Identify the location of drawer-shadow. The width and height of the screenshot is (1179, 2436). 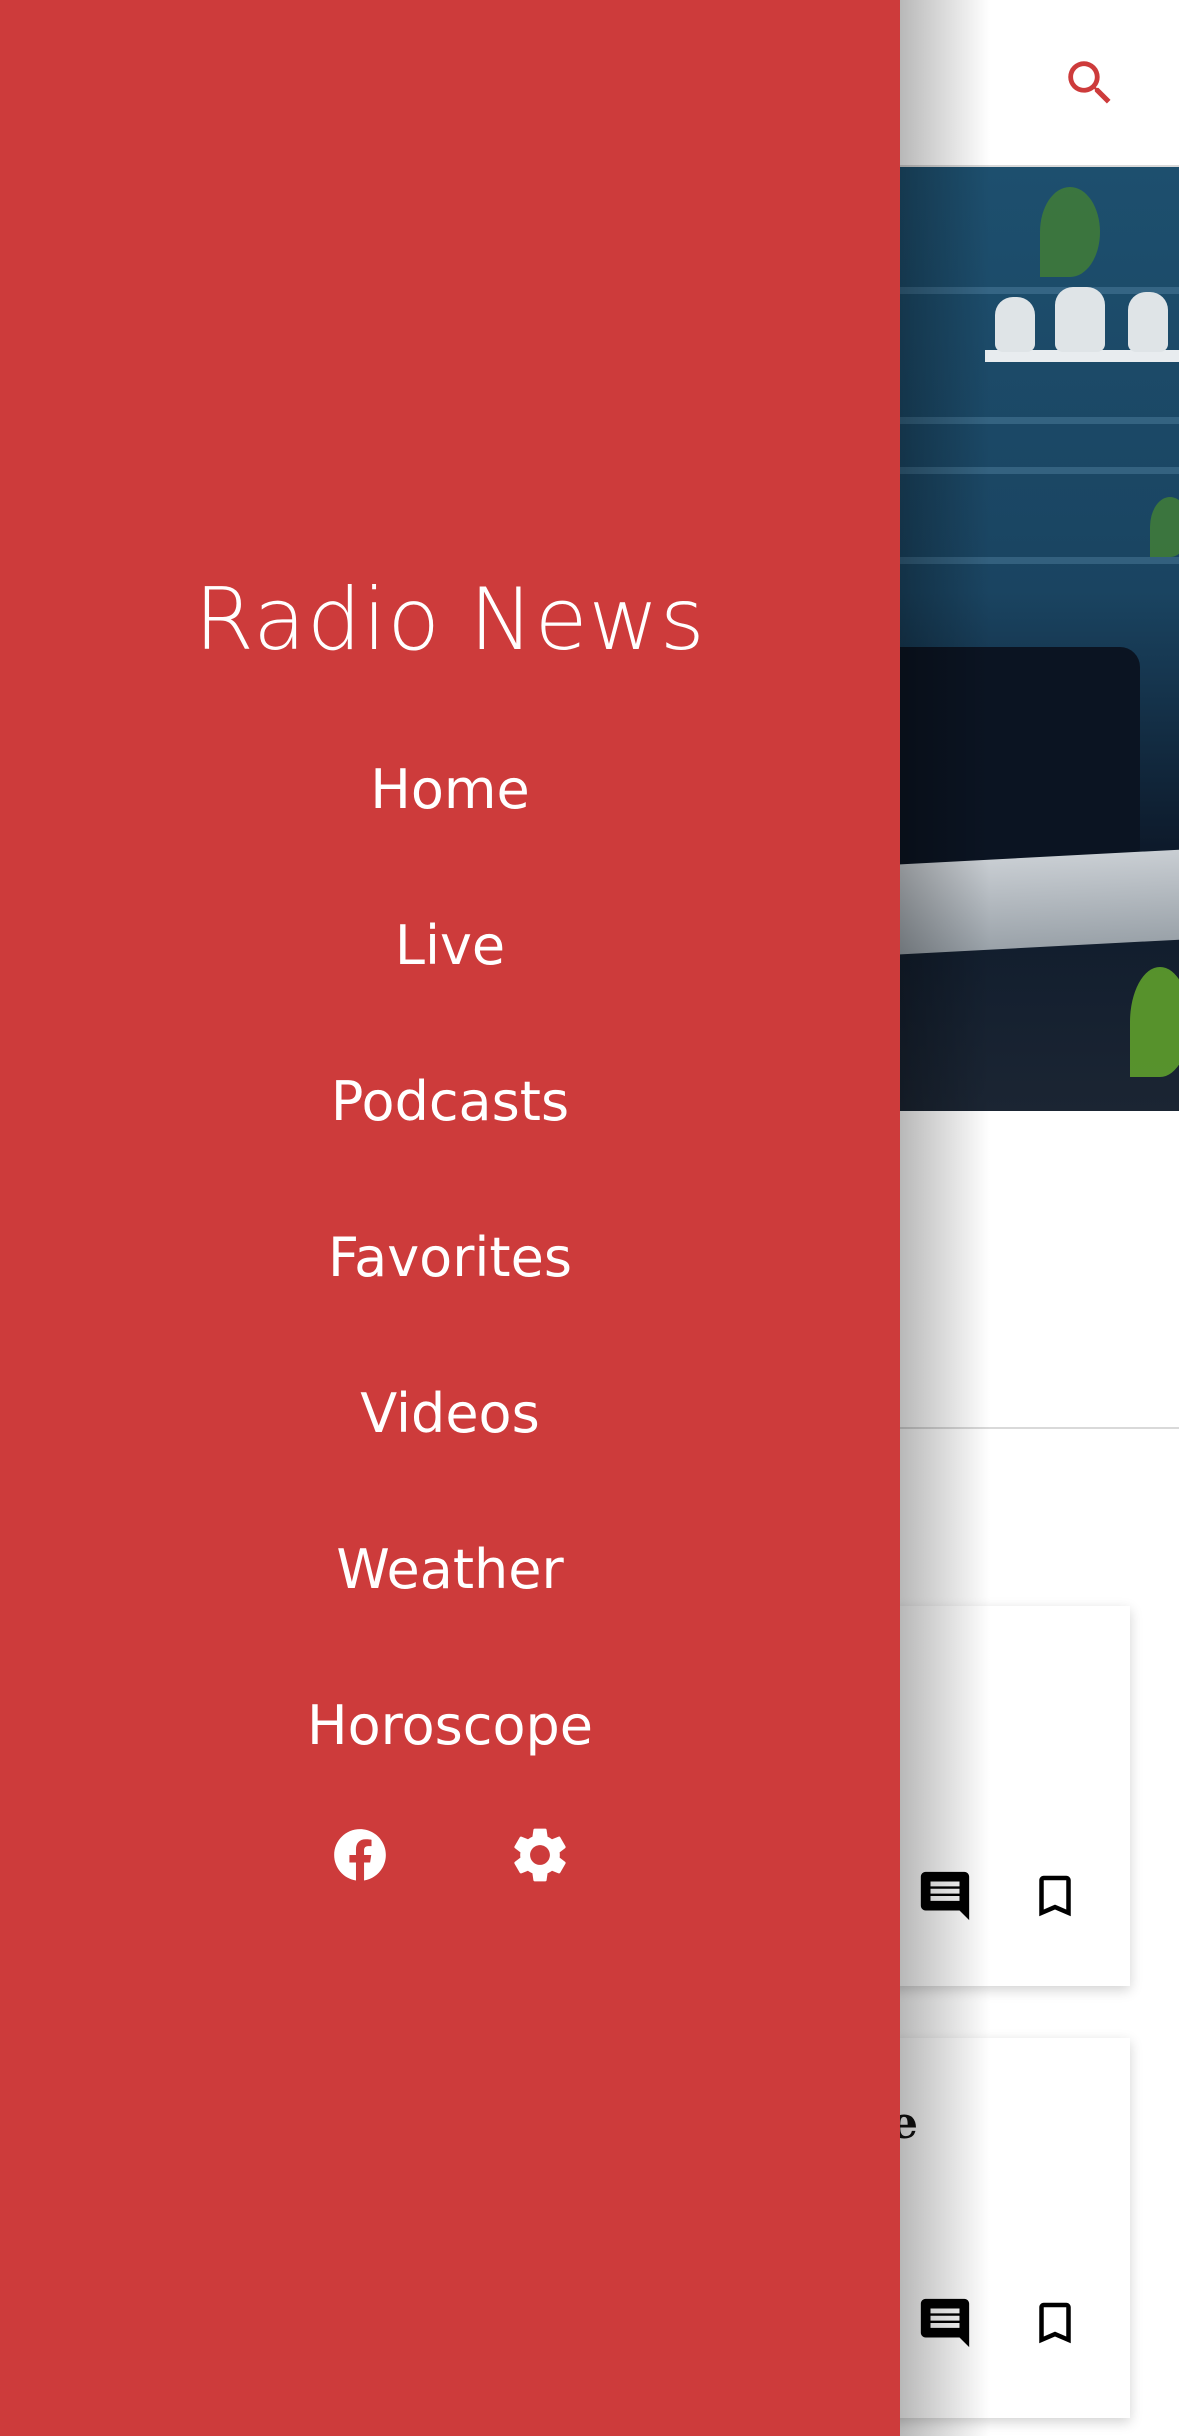
(945, 1218).